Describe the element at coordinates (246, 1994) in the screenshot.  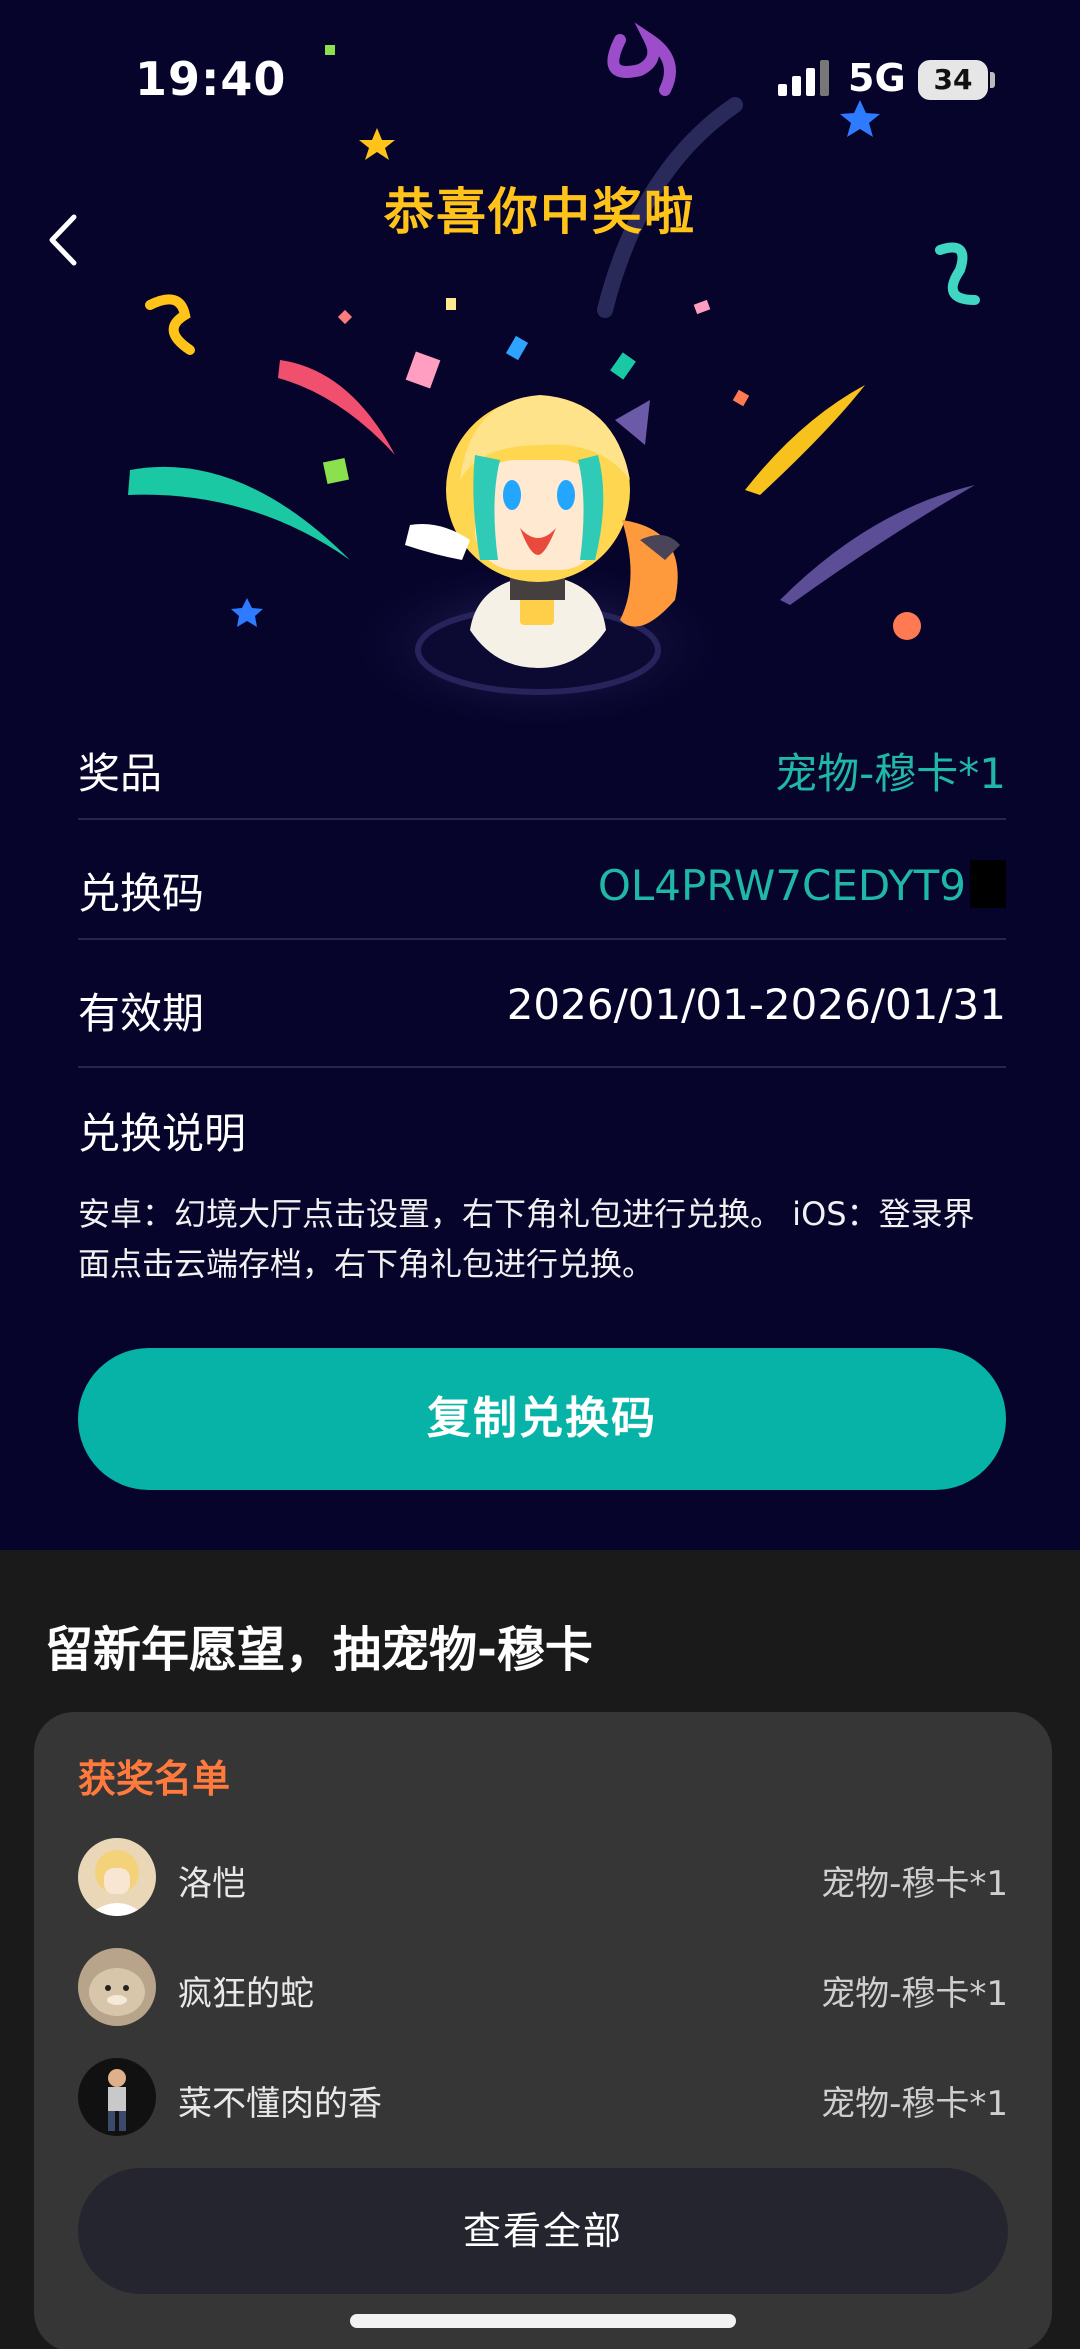
I see `winner-name: 疯狂的蛇` at that location.